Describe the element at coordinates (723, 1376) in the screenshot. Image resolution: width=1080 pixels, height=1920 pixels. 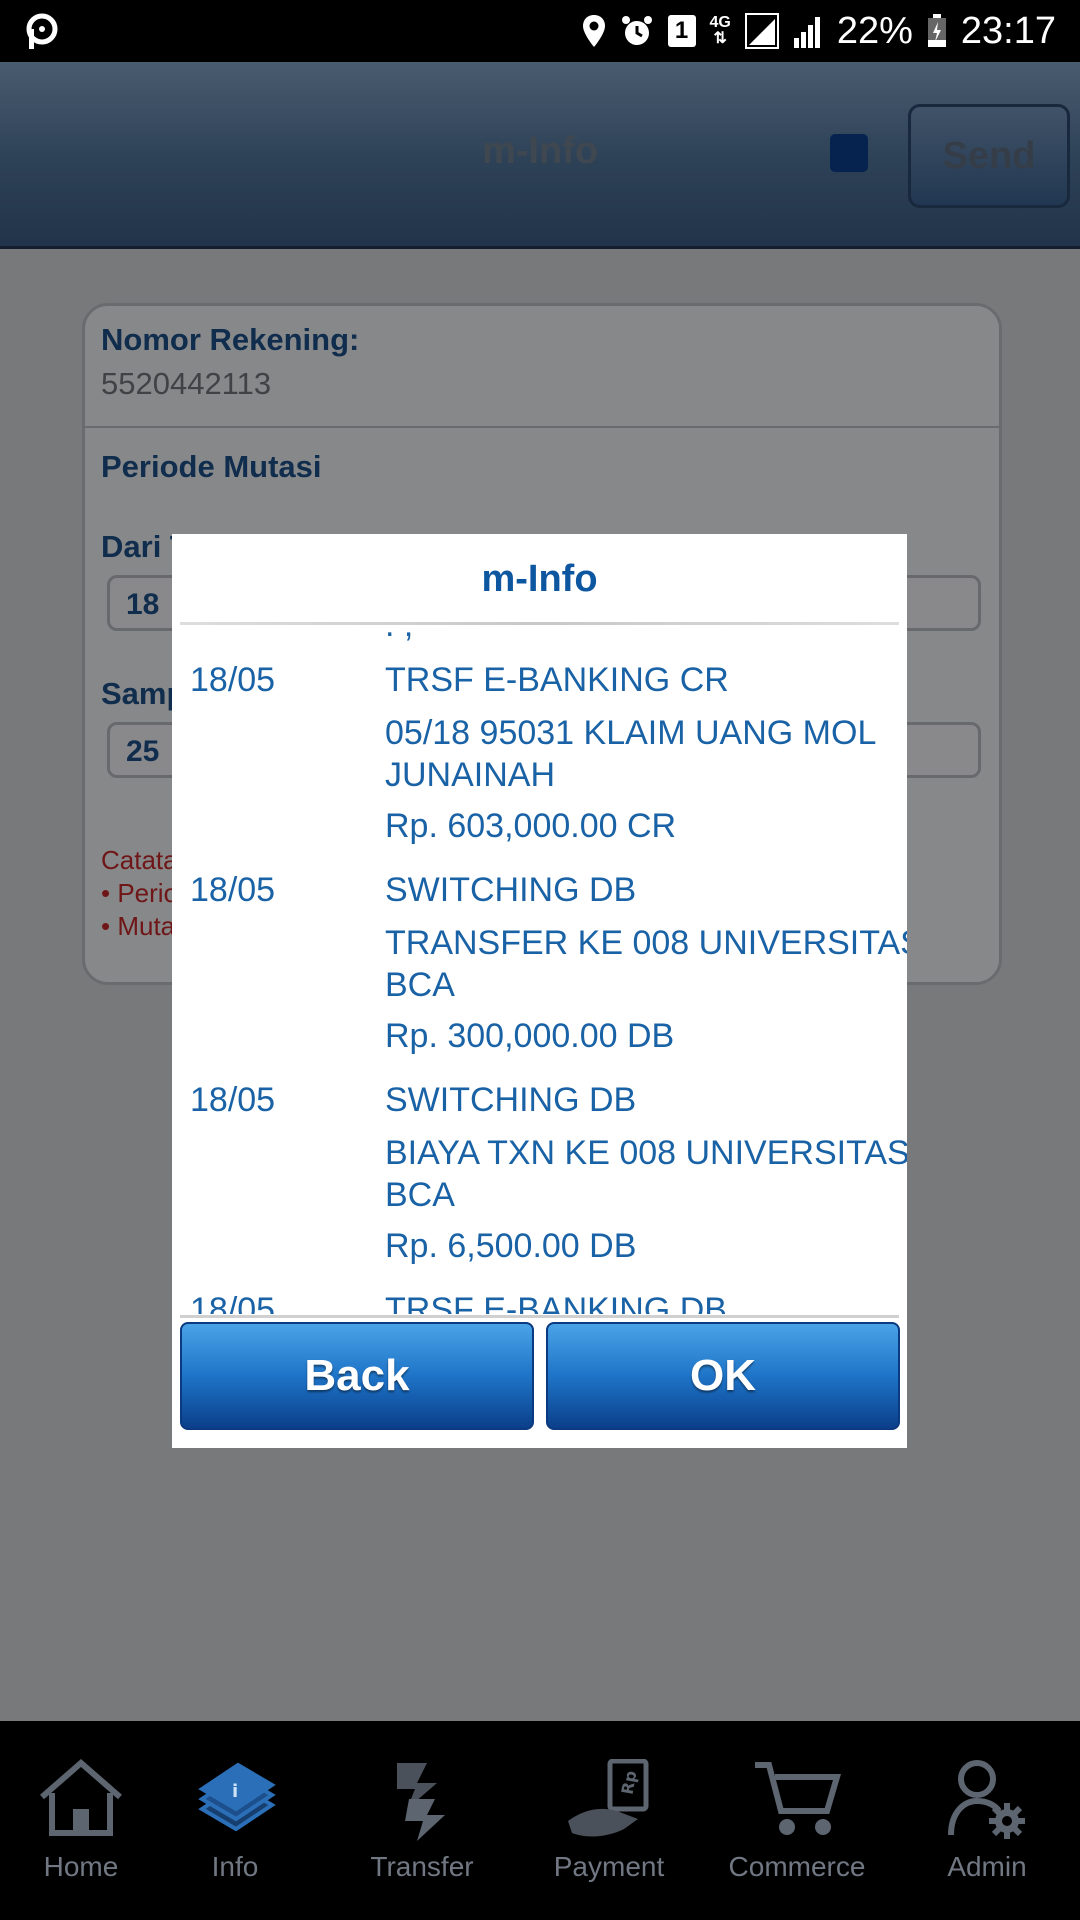
I see `ok-button: OK` at that location.